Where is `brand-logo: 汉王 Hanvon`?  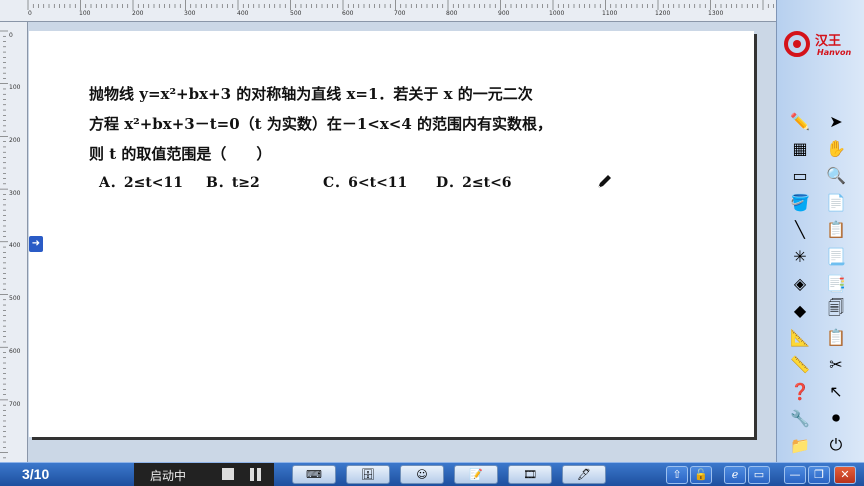
brand-logo: 汉王 Hanvon is located at coordinates (821, 46).